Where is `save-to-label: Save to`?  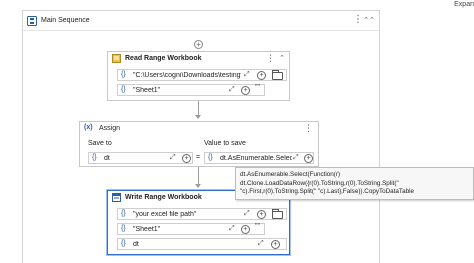 save-to-label: Save to is located at coordinates (100, 143).